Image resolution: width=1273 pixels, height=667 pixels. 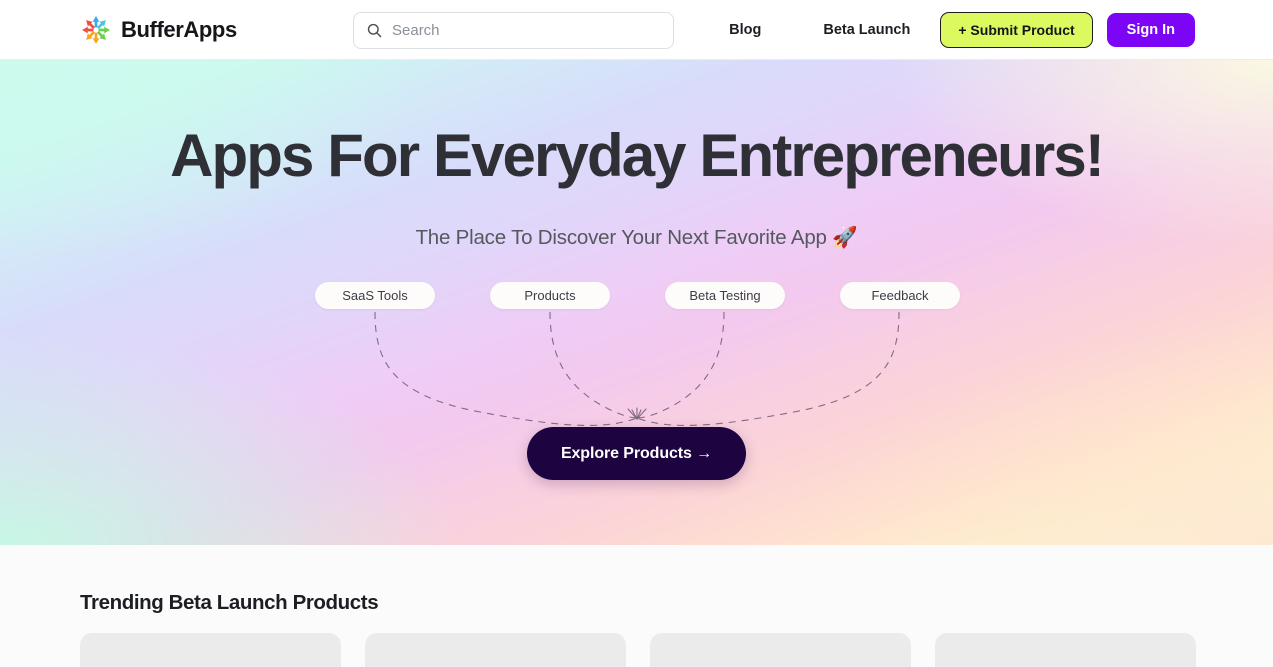 I want to click on search-input, so click(x=526, y=30).